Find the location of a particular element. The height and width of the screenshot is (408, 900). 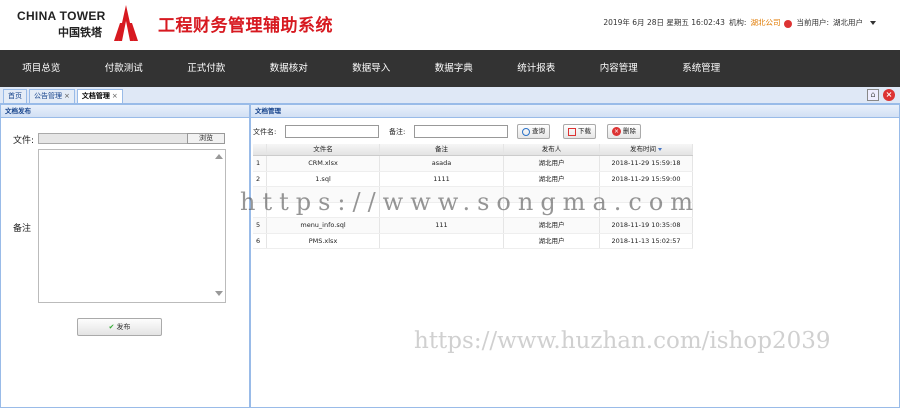

close-all-icon: × is located at coordinates (889, 95).